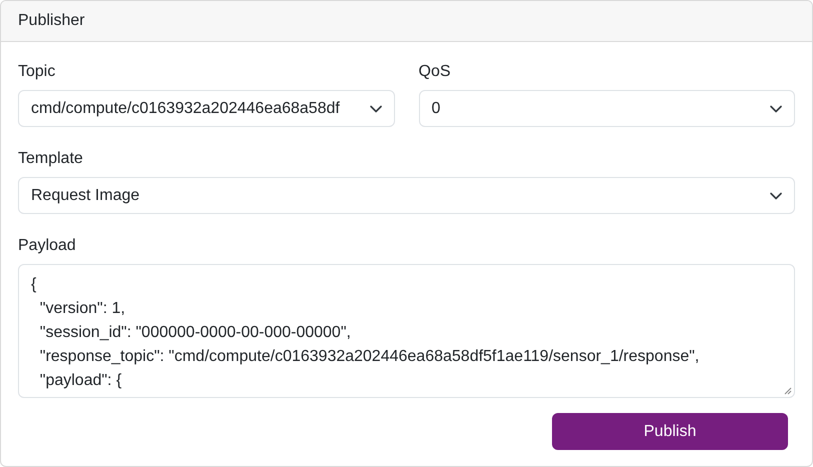 The height and width of the screenshot is (467, 813). I want to click on payload-line: "version": 1,, so click(82, 309).